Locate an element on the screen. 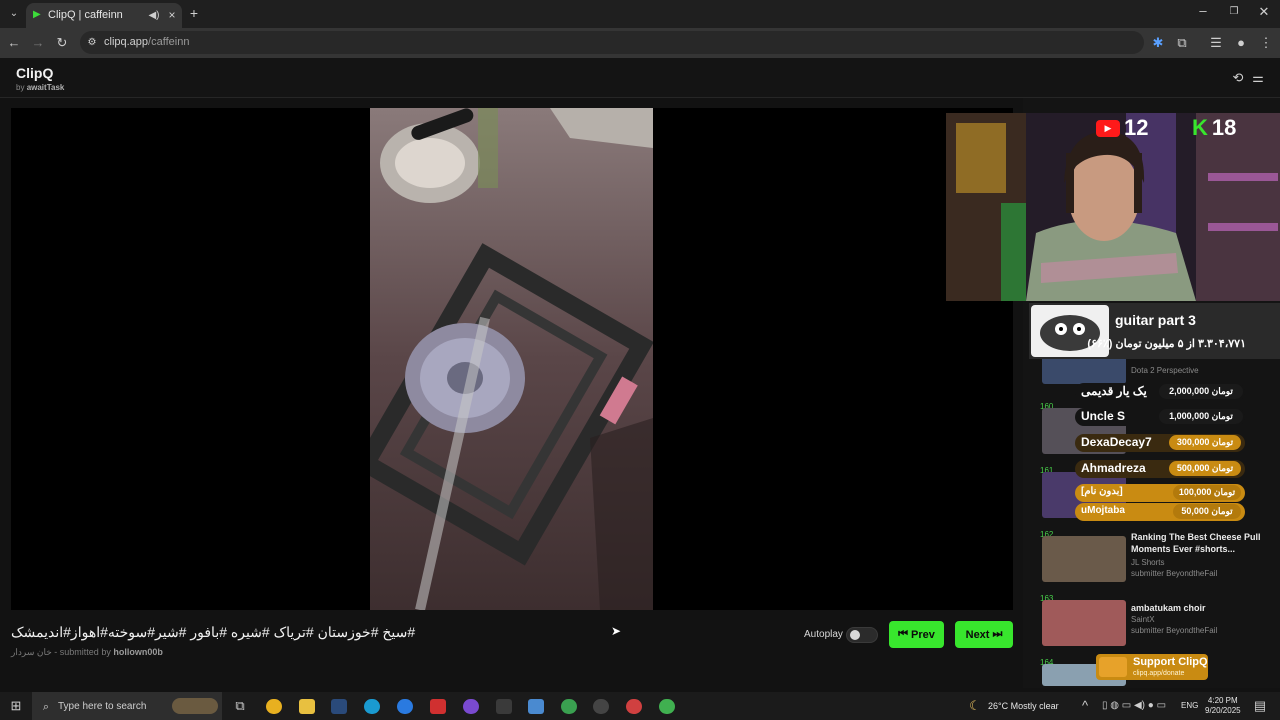 Image resolution: width=1280 pixels, height=720 pixels. url-text: clipq.app/caffeinn is located at coordinates (147, 42).